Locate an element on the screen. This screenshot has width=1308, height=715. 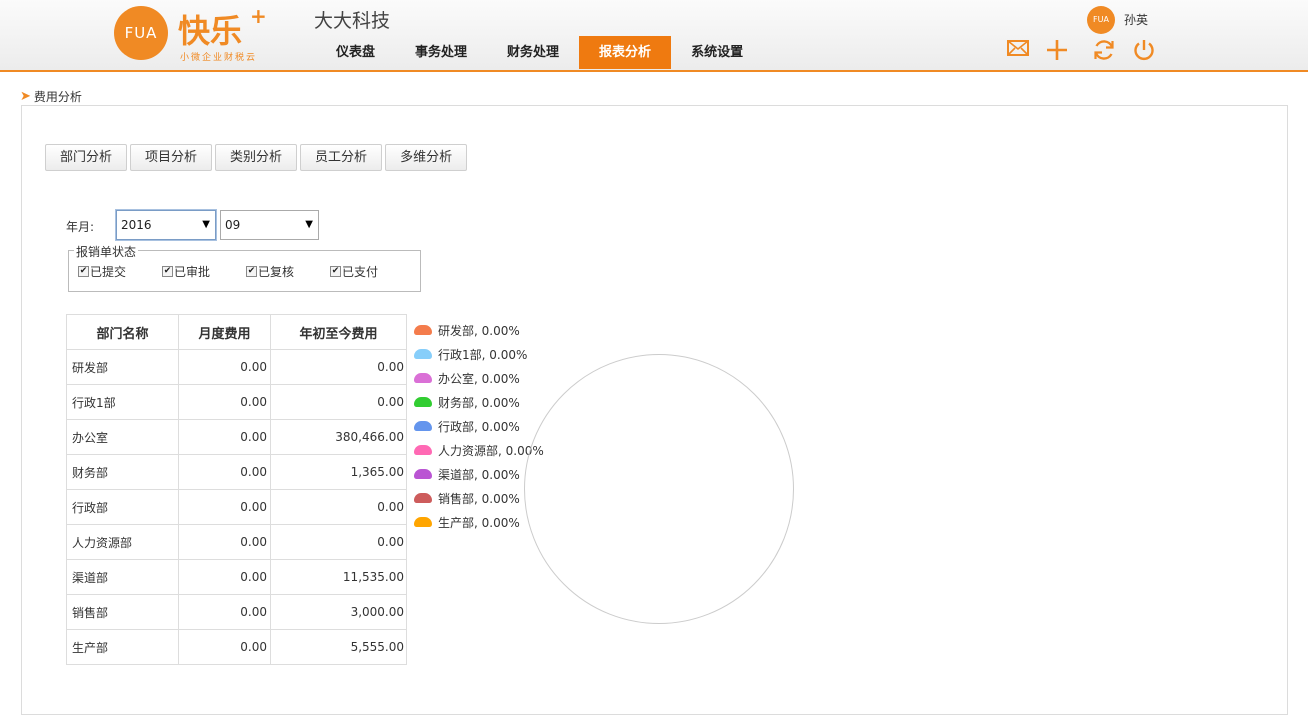
table-row: 销售部 0.00 3,000.00 is located at coordinates (236, 612).